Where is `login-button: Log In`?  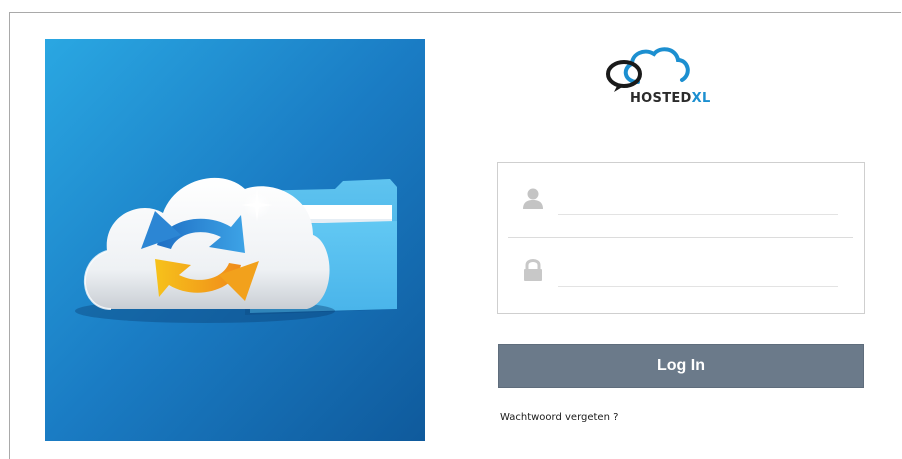
login-button: Log In is located at coordinates (681, 366).